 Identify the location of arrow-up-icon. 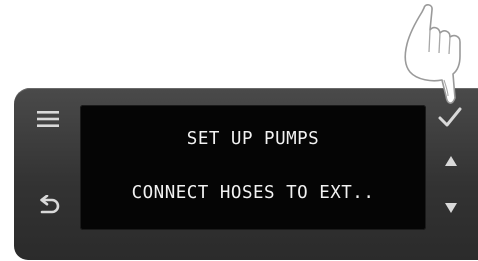
(451, 161).